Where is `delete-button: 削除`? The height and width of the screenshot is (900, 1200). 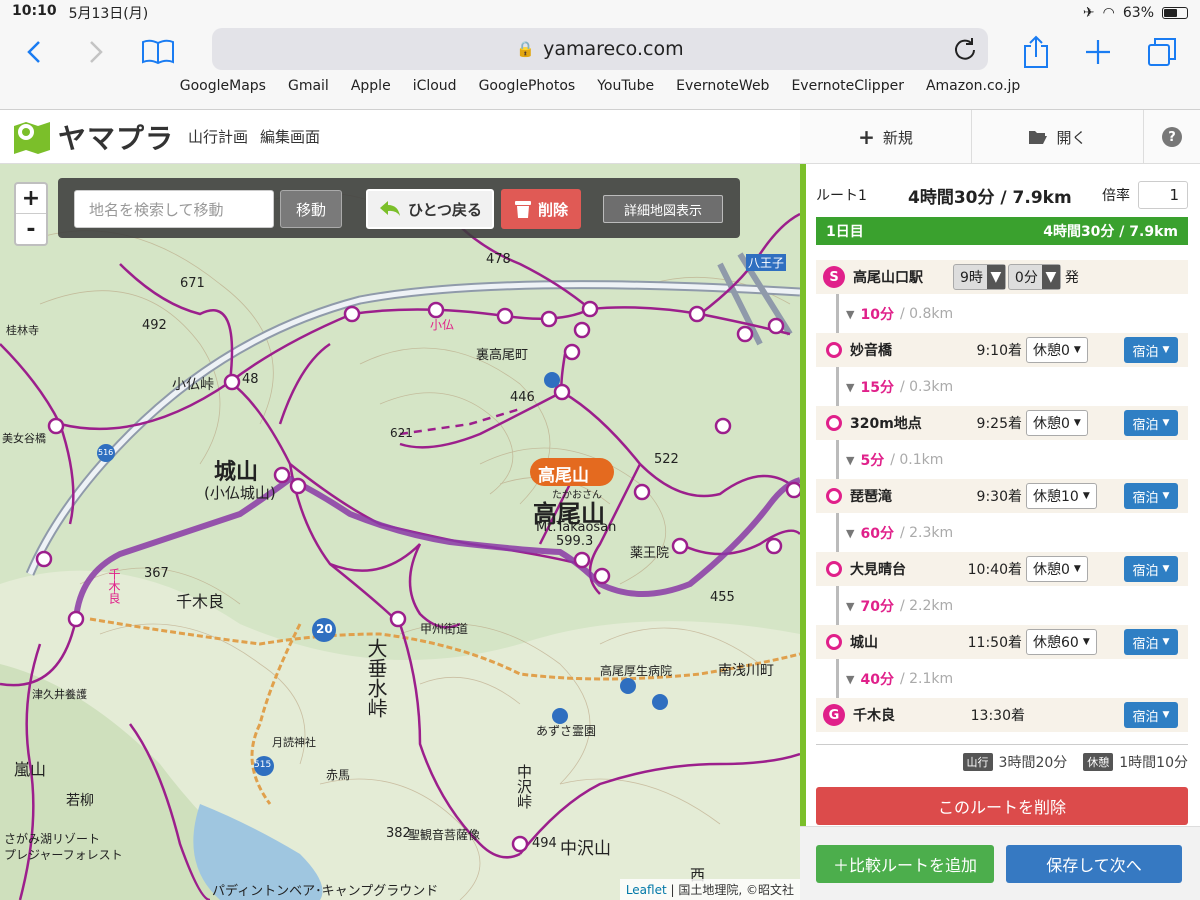
delete-button: 削除 is located at coordinates (541, 209).